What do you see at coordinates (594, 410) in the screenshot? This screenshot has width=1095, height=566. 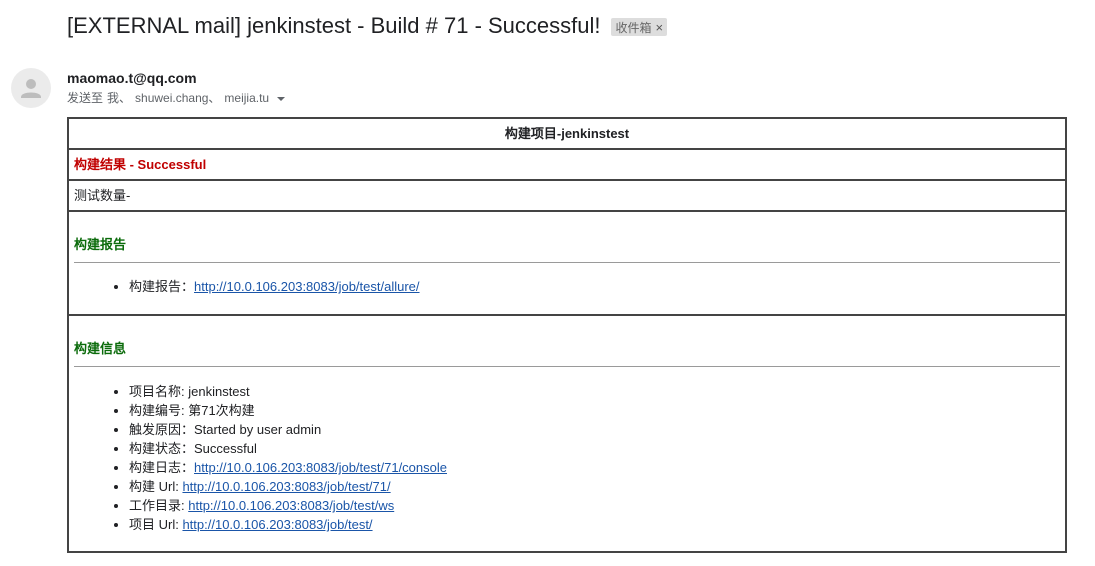 I see `list-item: 构建编号: 第71次构建` at bounding box center [594, 410].